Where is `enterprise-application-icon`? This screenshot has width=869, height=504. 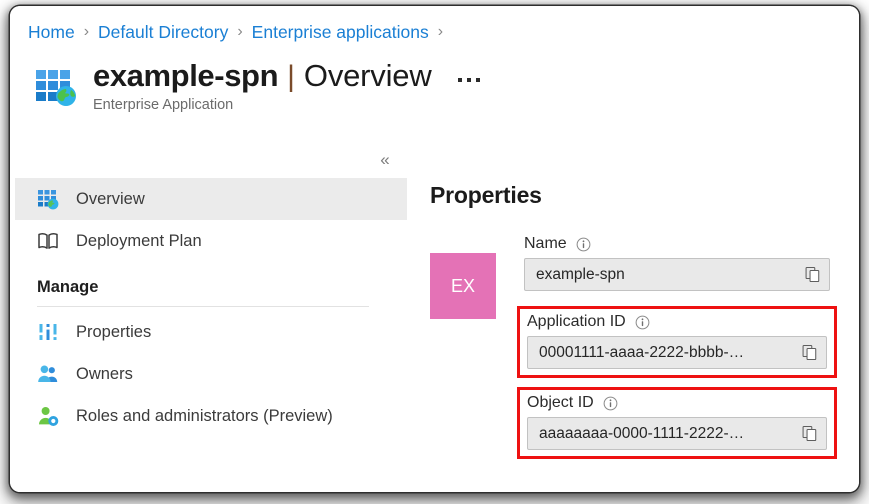 enterprise-application-icon is located at coordinates (56, 88).